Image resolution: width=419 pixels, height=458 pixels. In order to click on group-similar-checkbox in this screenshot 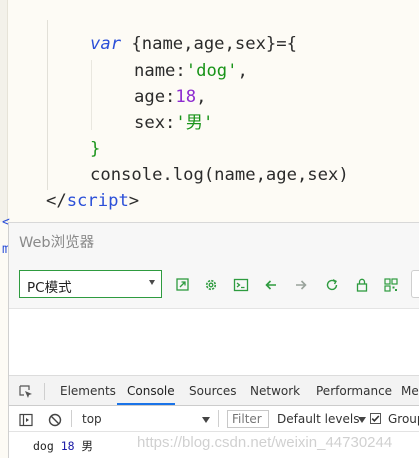, I will do `click(375, 418)`.